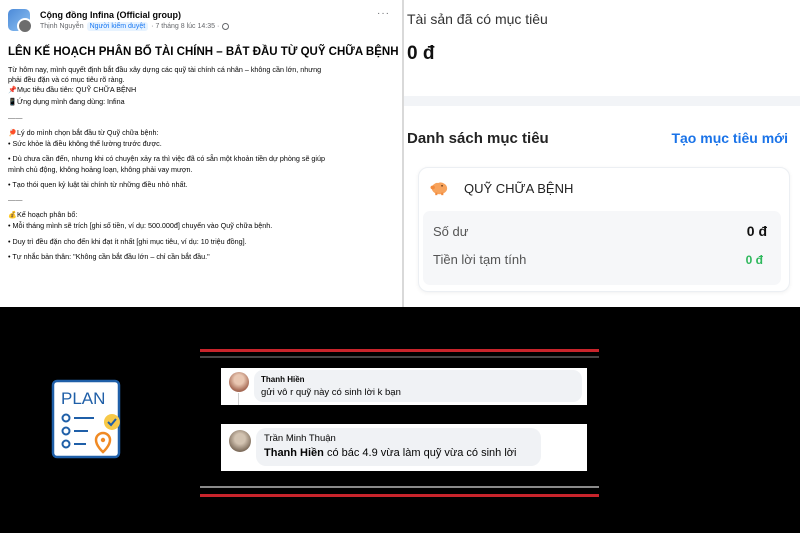  What do you see at coordinates (439, 188) in the screenshot?
I see `piggy-bank-icon` at bounding box center [439, 188].